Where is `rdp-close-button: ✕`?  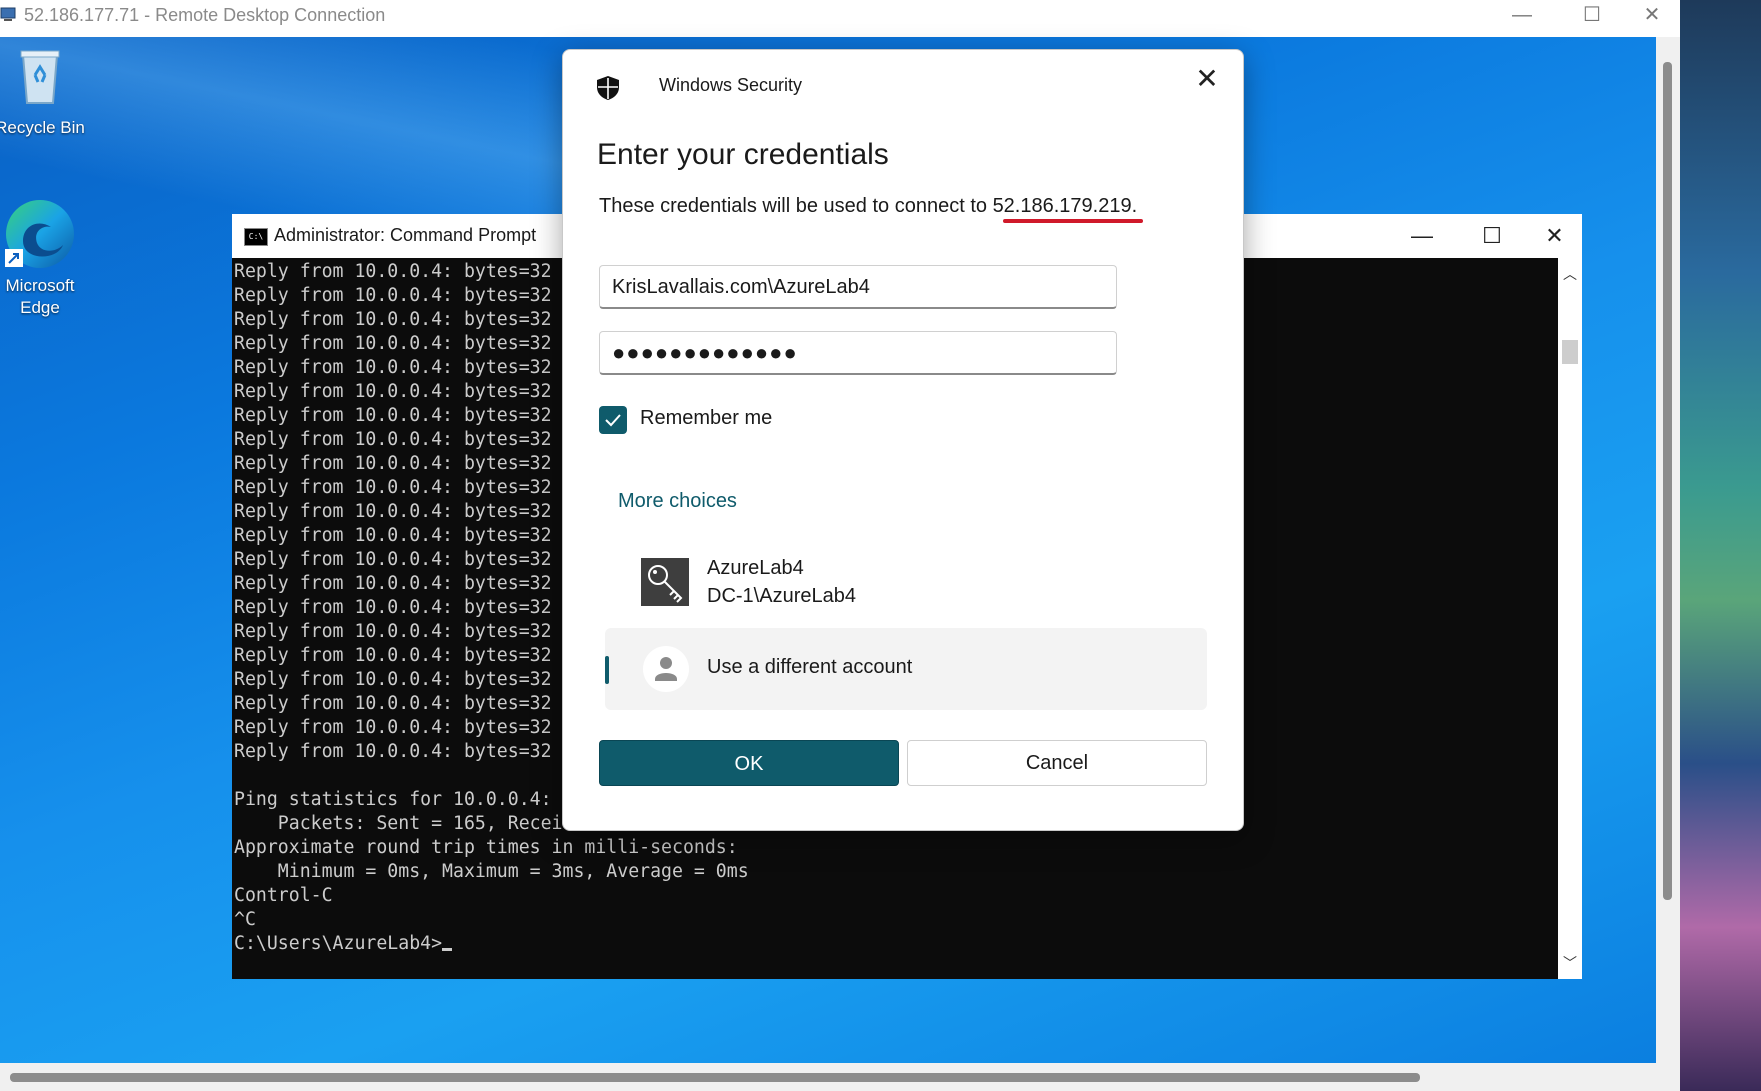
rdp-close-button: ✕ is located at coordinates (1652, 15).